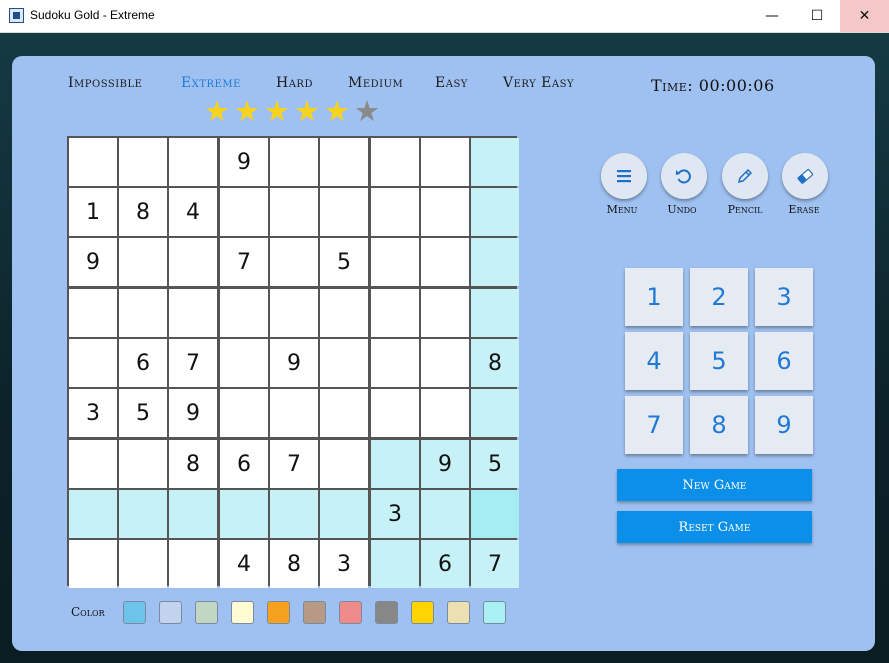 The image size is (889, 663). Describe the element at coordinates (784, 425) in the screenshot. I see `keypad-9-button: 9` at that location.